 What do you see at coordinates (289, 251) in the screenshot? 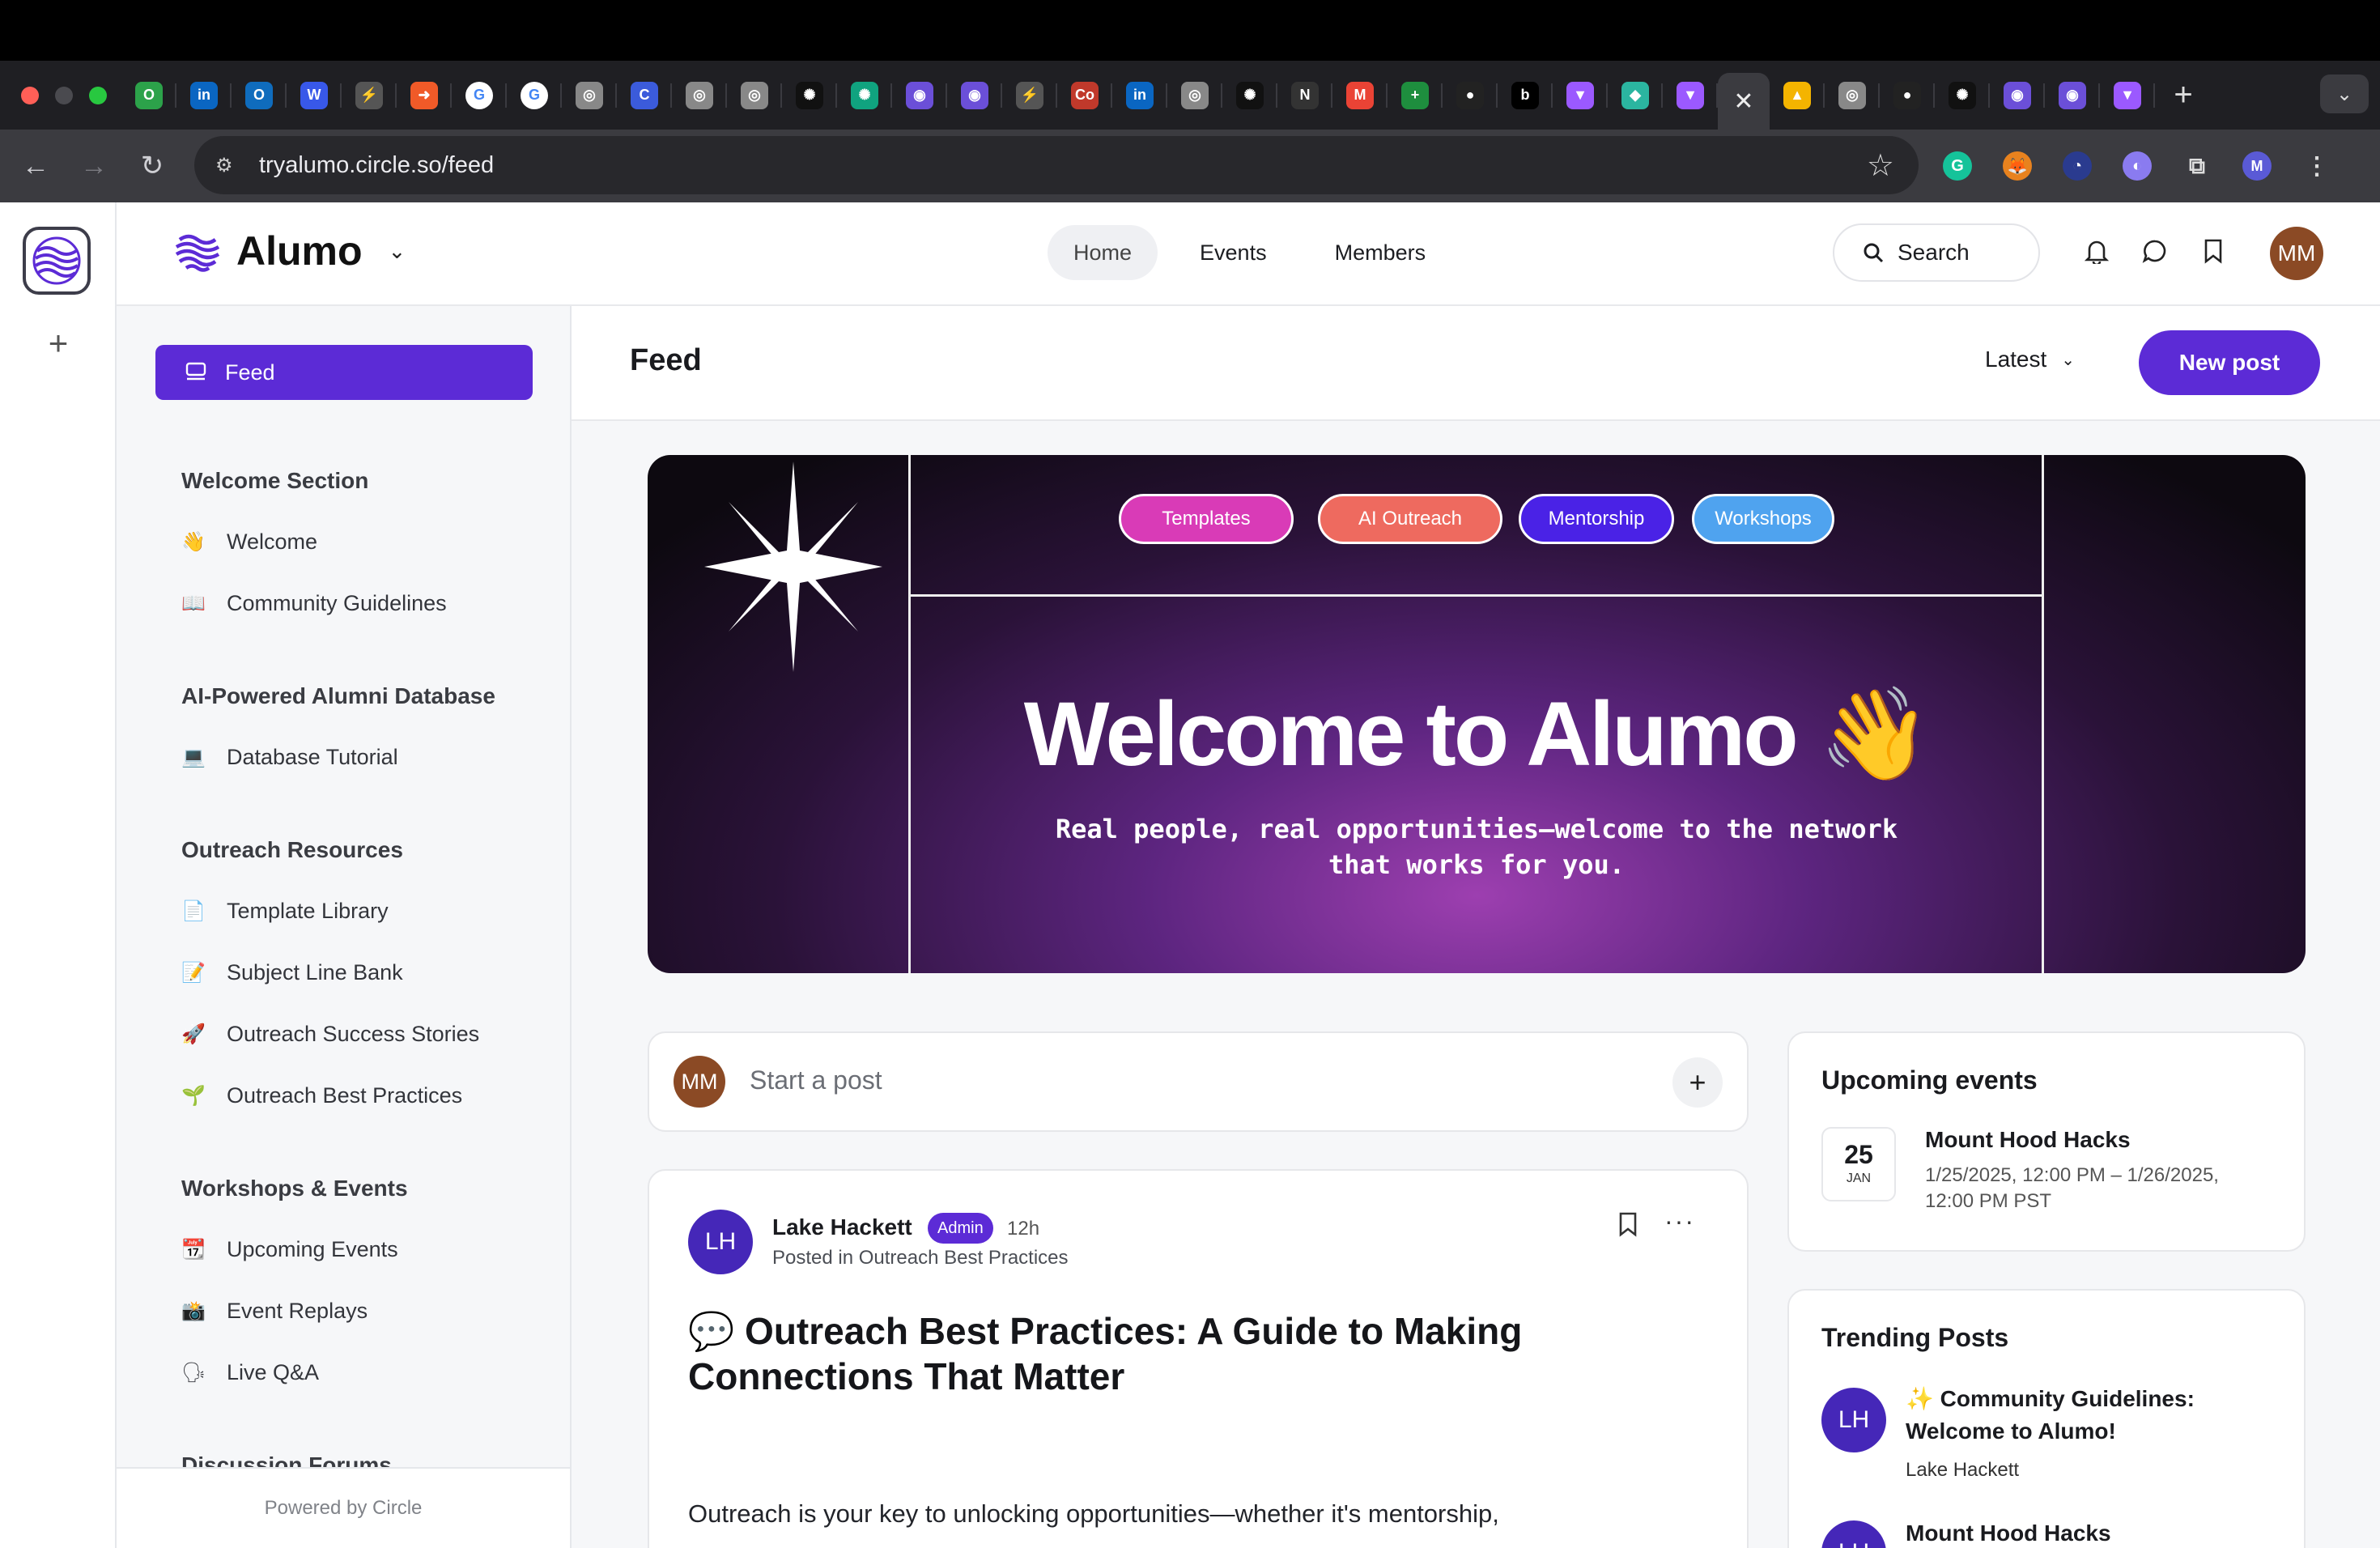
I see `community-switcher: Alumo ⌄` at bounding box center [289, 251].